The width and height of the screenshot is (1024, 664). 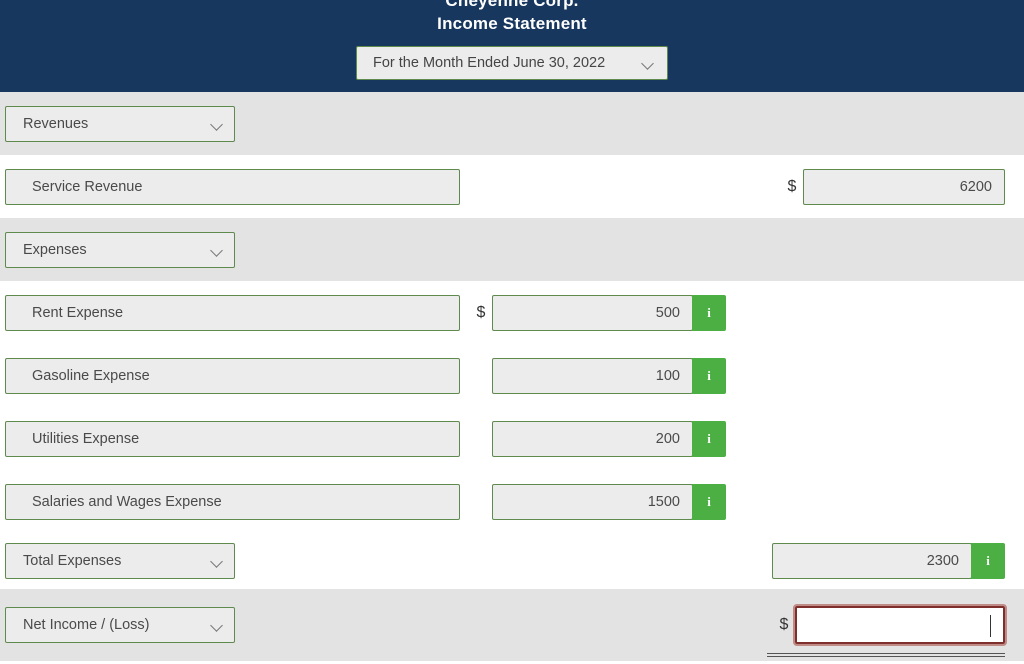 What do you see at coordinates (512, 186) in the screenshot?
I see `row-service-revenue: Service Revenue $ 6200` at bounding box center [512, 186].